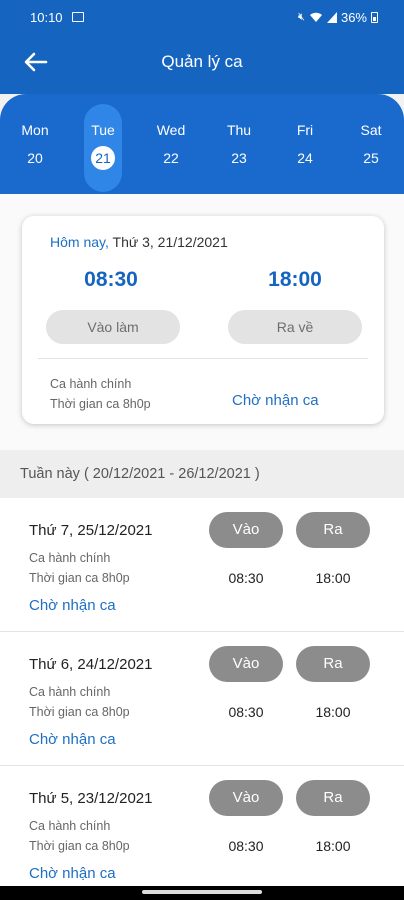  Describe the element at coordinates (46, 17) in the screenshot. I see `status-time: 10:10` at that location.